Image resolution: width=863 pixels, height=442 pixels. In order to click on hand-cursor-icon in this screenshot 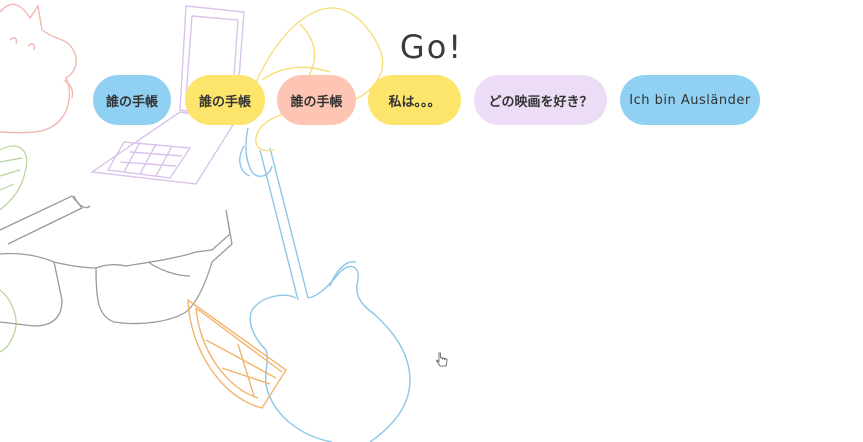, I will do `click(442, 359)`.